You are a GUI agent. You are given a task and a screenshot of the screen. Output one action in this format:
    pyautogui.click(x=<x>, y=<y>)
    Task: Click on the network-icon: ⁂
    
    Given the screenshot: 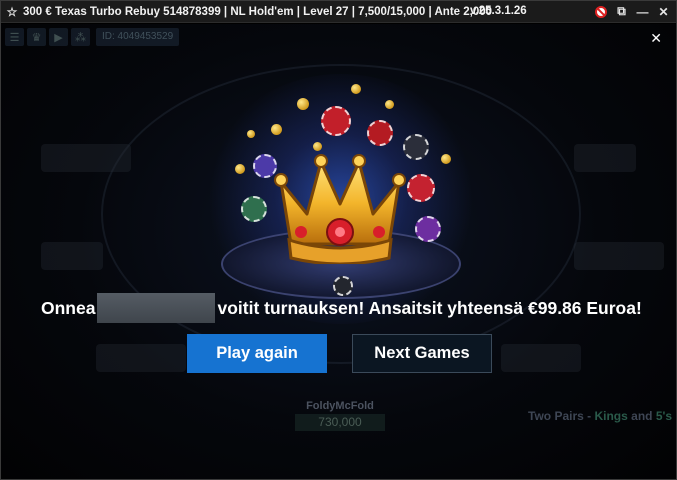 What is the action you would take?
    pyautogui.click(x=80, y=37)
    